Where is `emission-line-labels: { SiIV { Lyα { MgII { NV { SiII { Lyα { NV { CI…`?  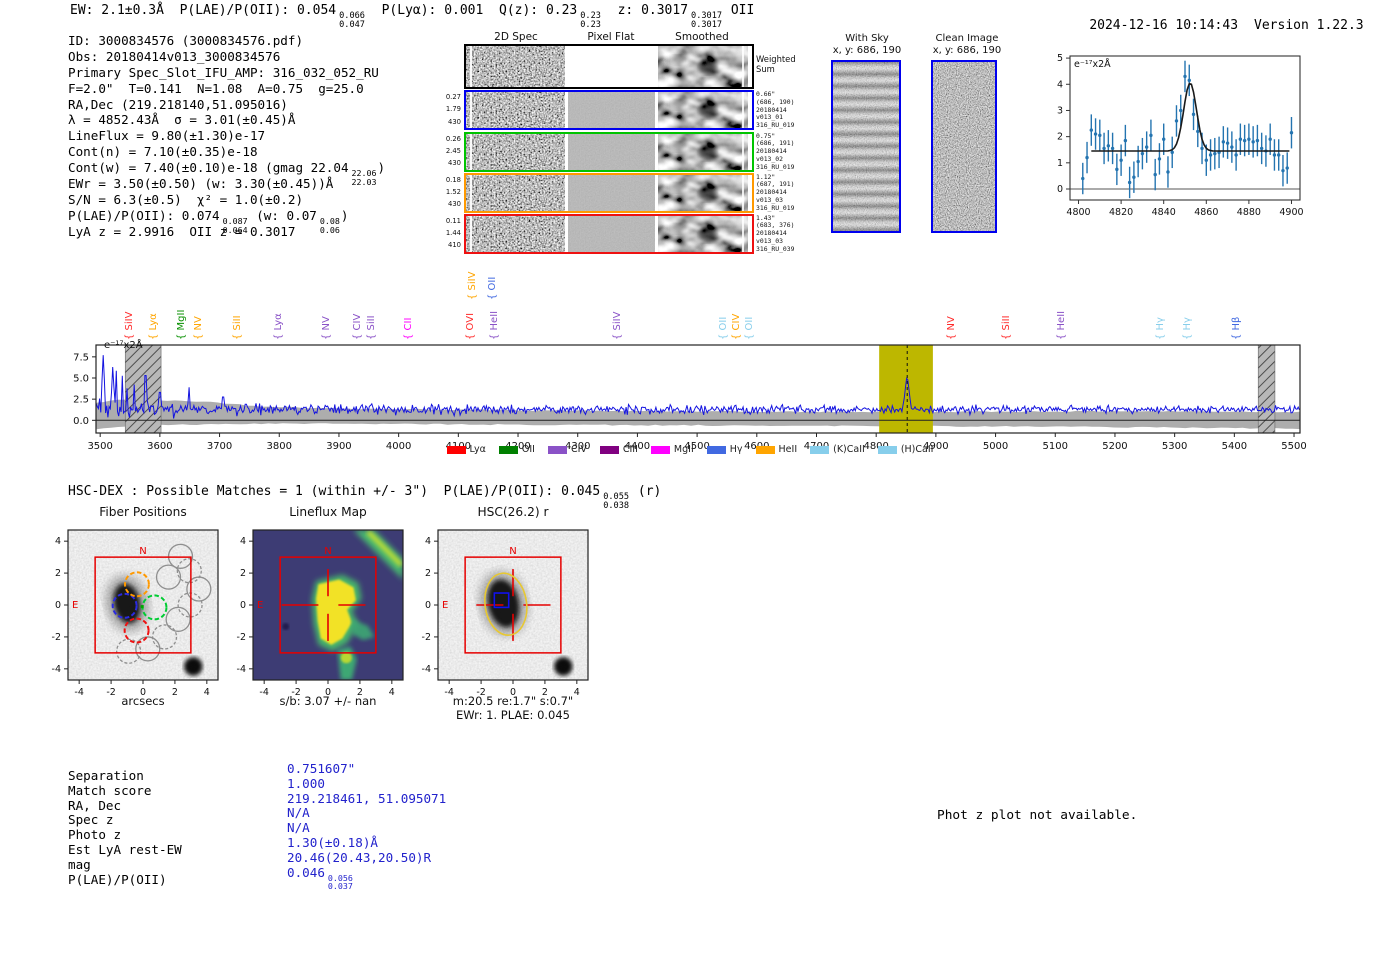 emission-line-labels: { SiIV { Lyα { MgII { NV { SiII { Lyα { NV { CI… is located at coordinates (690, 304).